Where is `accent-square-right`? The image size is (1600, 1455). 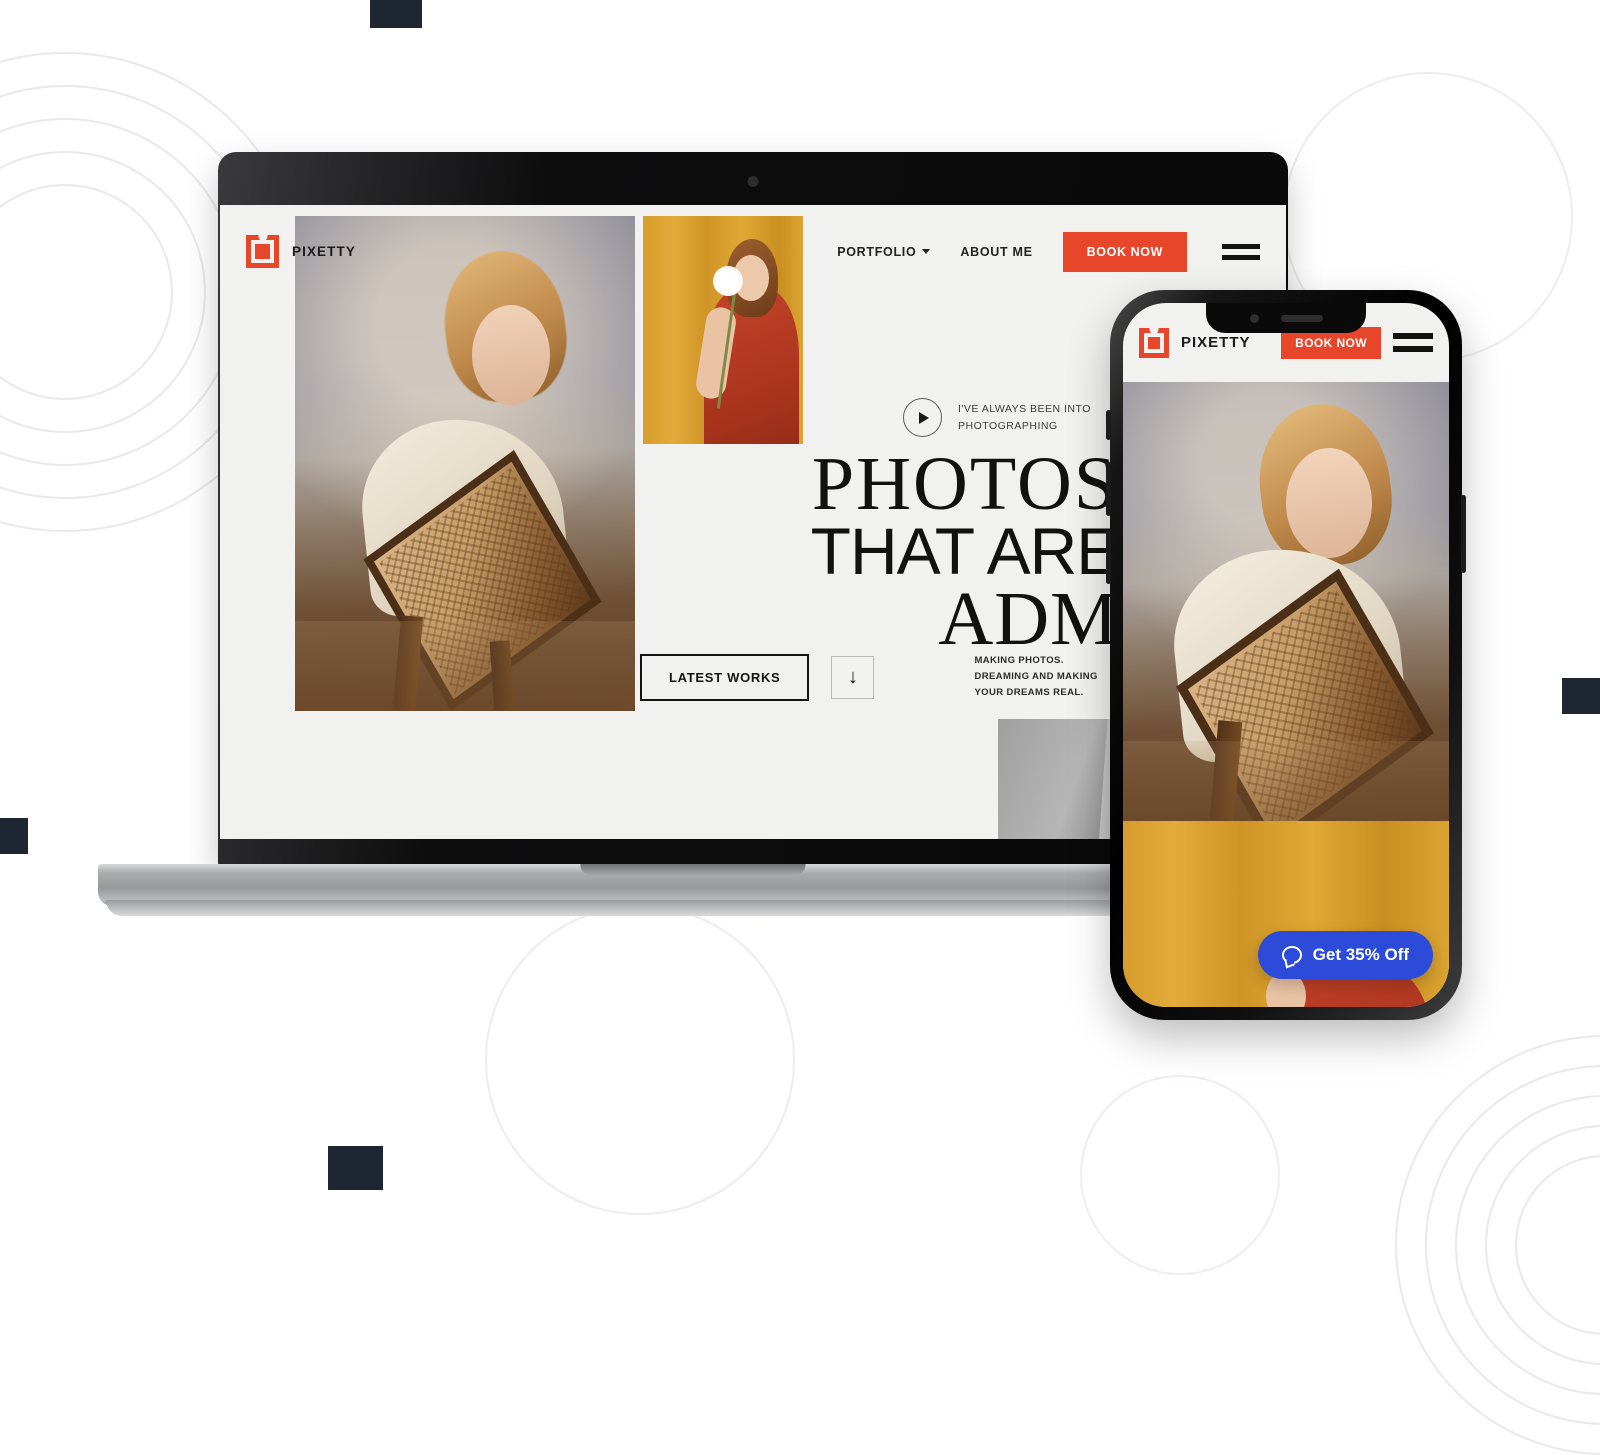 accent-square-right is located at coordinates (1581, 696).